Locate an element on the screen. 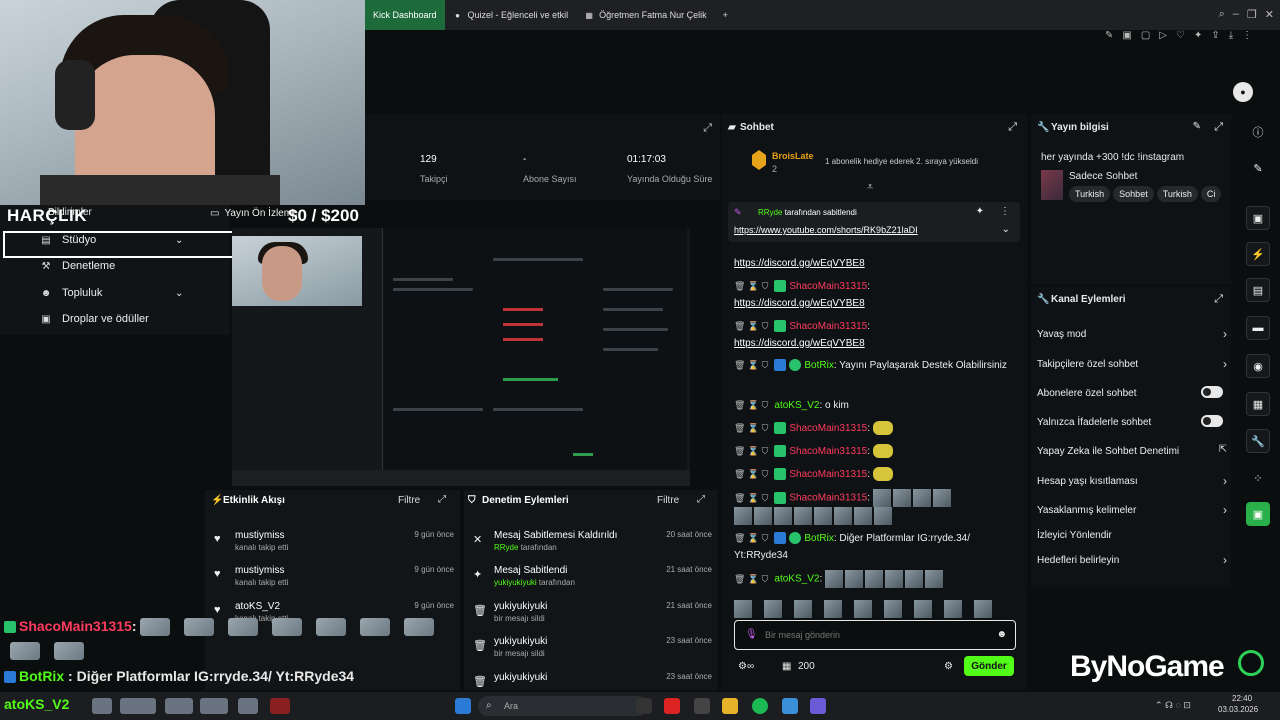  download-icon: ⤓ is located at coordinates (1231, 38).